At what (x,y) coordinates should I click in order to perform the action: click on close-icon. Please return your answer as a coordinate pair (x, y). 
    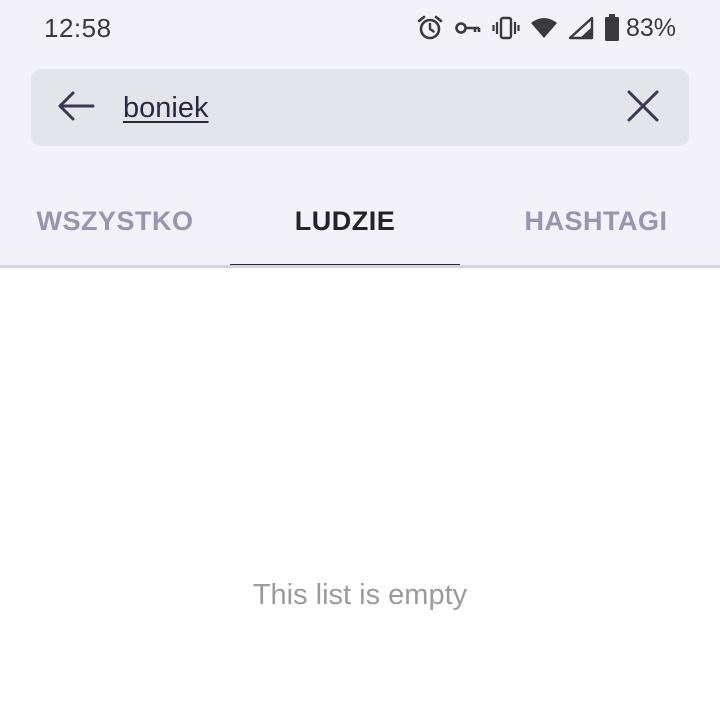
    Looking at the image, I should click on (643, 108).